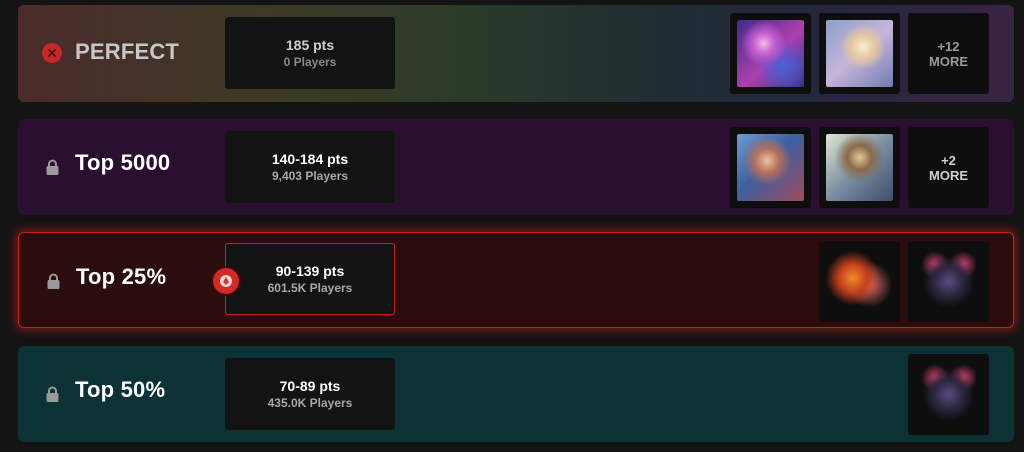 This screenshot has height=452, width=1024. I want to click on rank-marker-icon, so click(226, 281).